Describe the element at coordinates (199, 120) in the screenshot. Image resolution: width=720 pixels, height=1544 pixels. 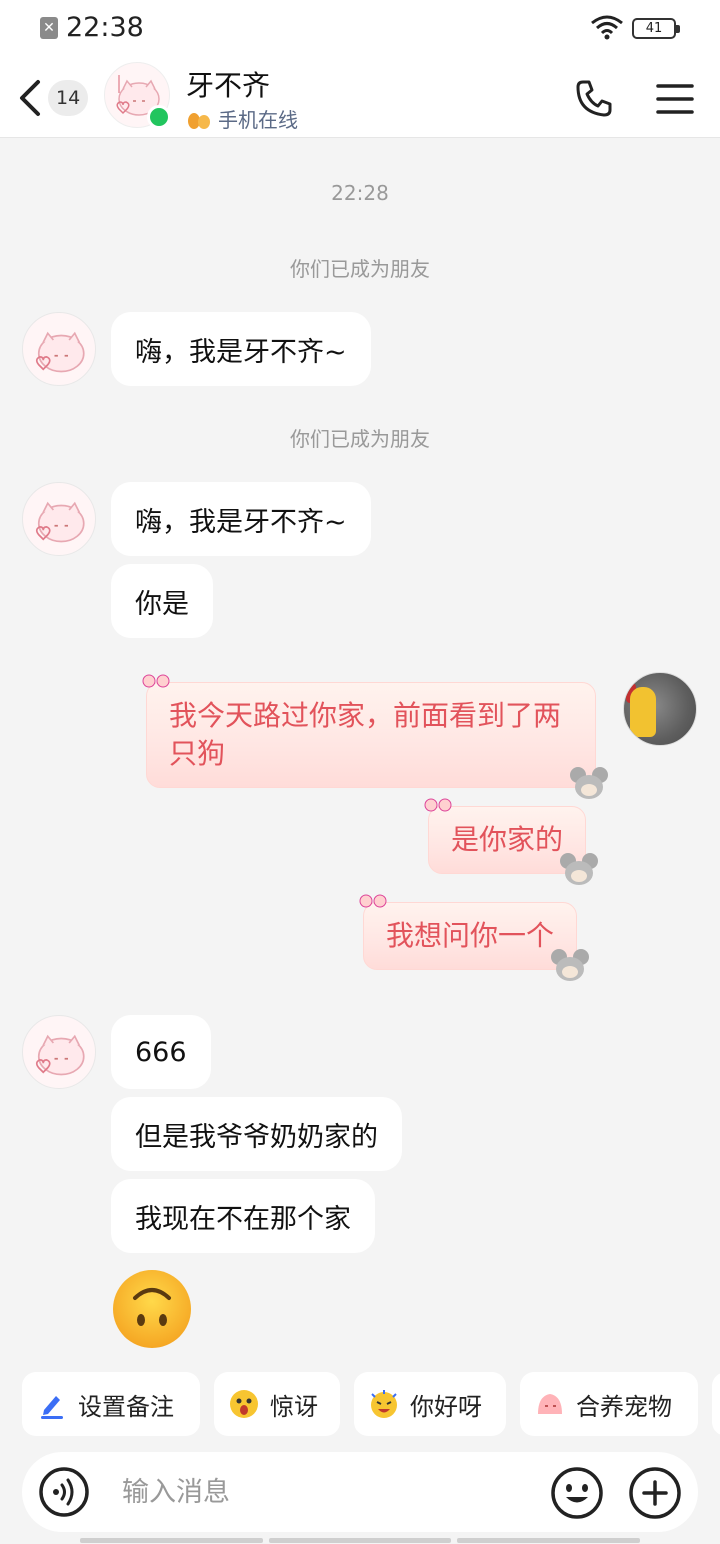
I see `flame-status-icon` at that location.